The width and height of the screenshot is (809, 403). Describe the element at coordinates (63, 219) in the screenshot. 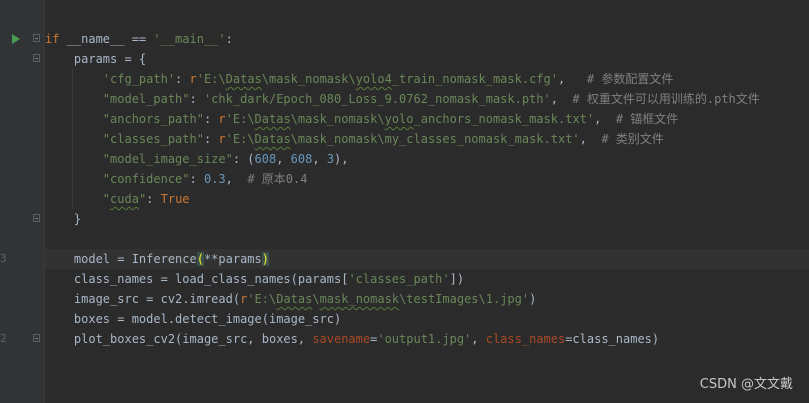

I see `code-line: }` at that location.